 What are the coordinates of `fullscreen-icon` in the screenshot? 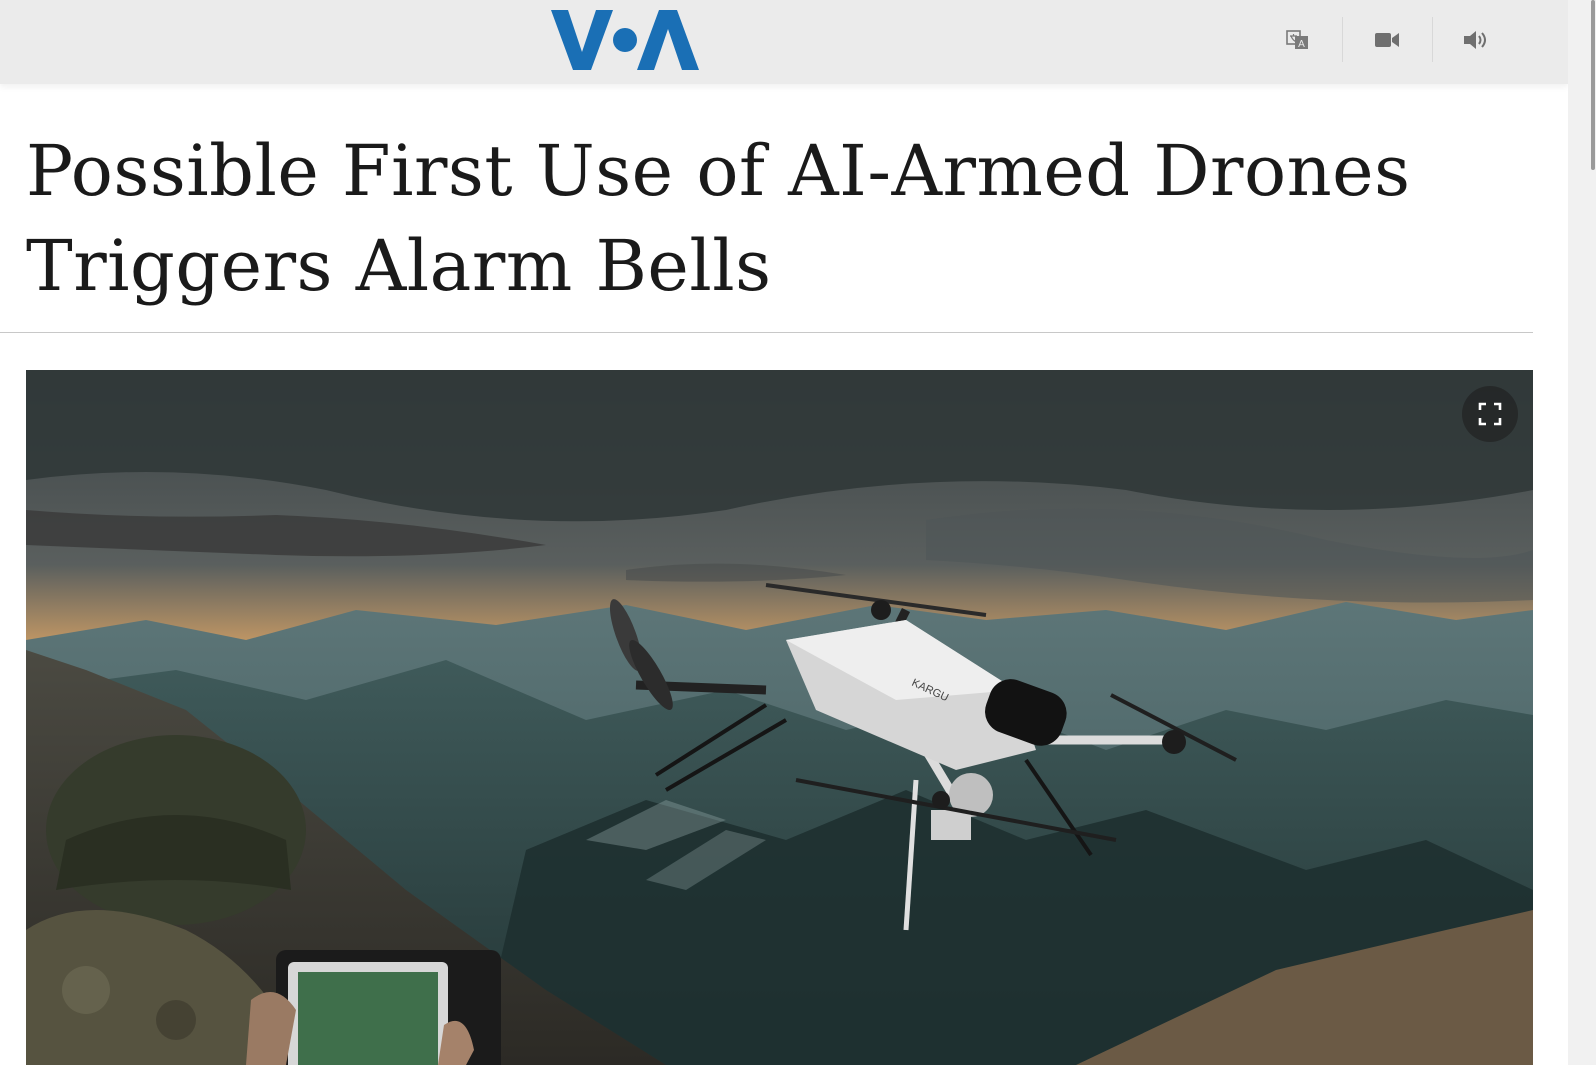 It's located at (1490, 414).